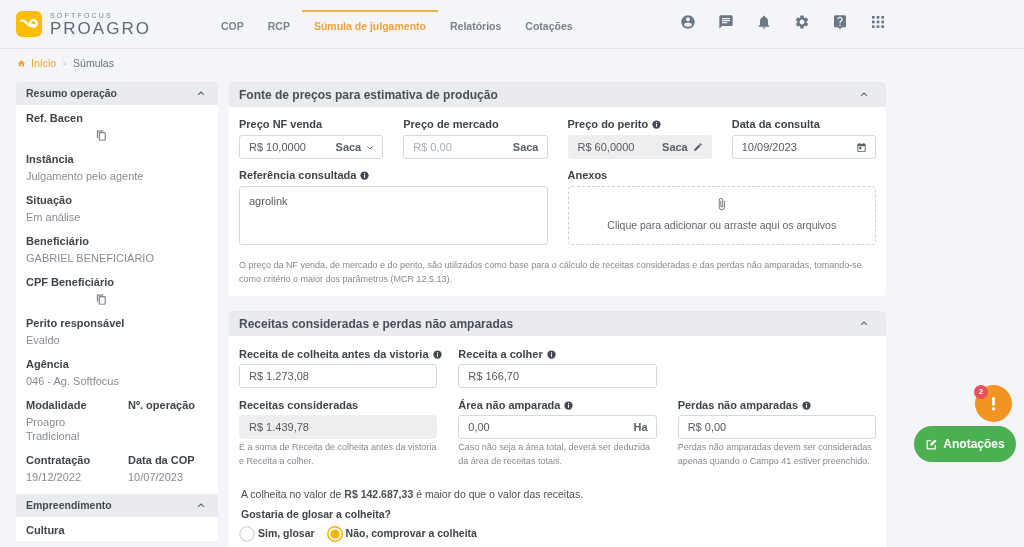 The image size is (1024, 547). What do you see at coordinates (45, 530) in the screenshot?
I see `field-label: Cultura` at bounding box center [45, 530].